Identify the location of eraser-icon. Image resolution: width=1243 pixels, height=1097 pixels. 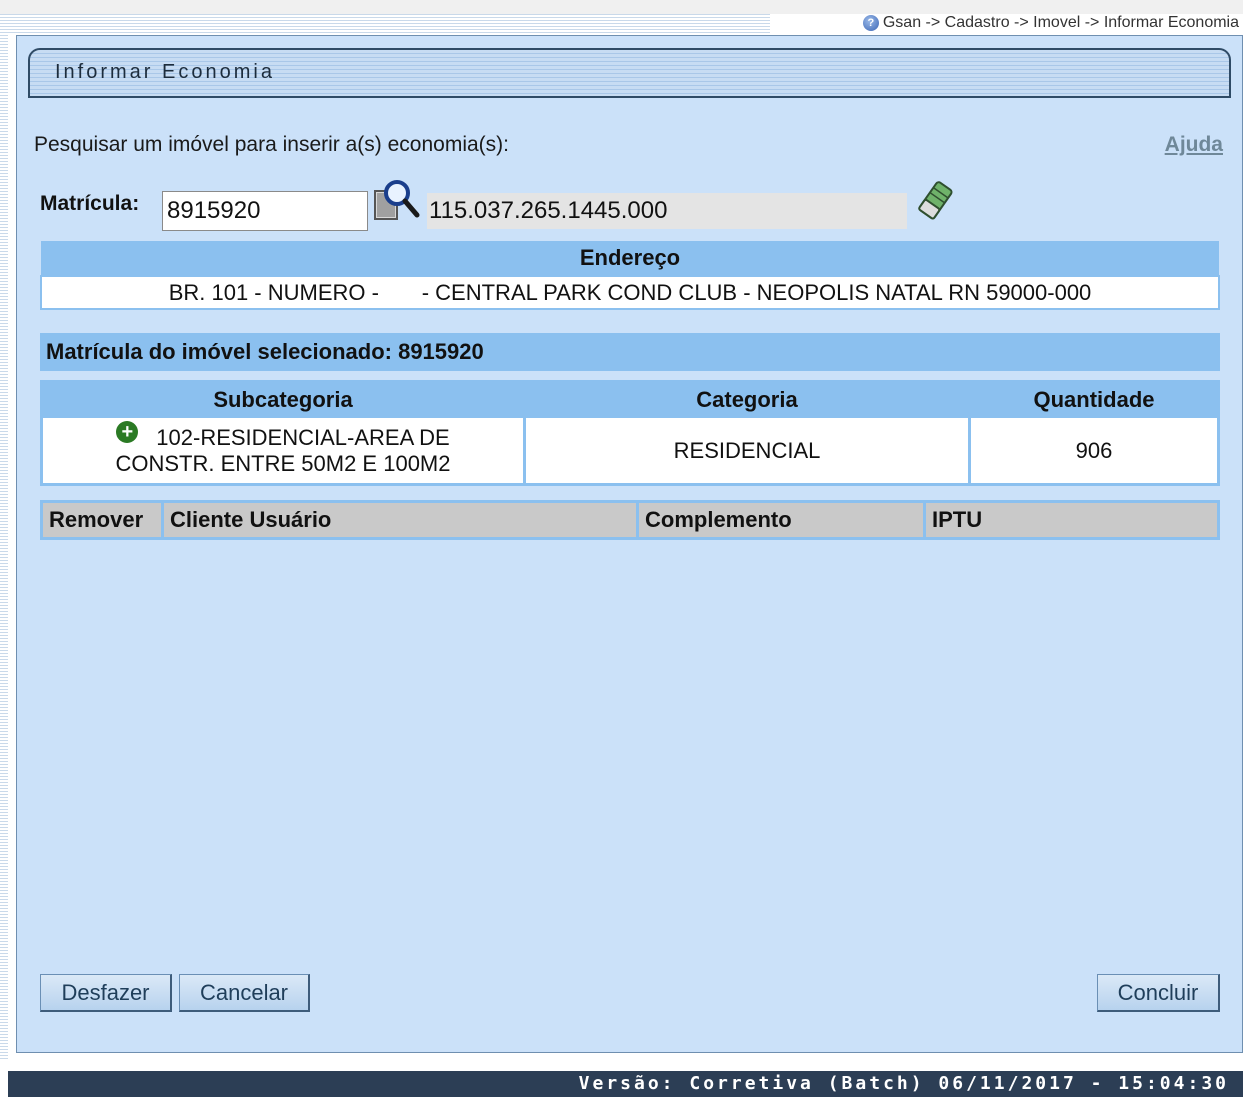
(935, 201).